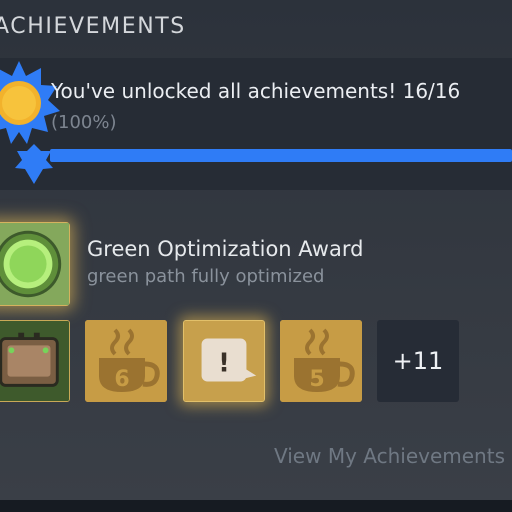  I want to click on coffee-cup-icon: 6, so click(126, 361).